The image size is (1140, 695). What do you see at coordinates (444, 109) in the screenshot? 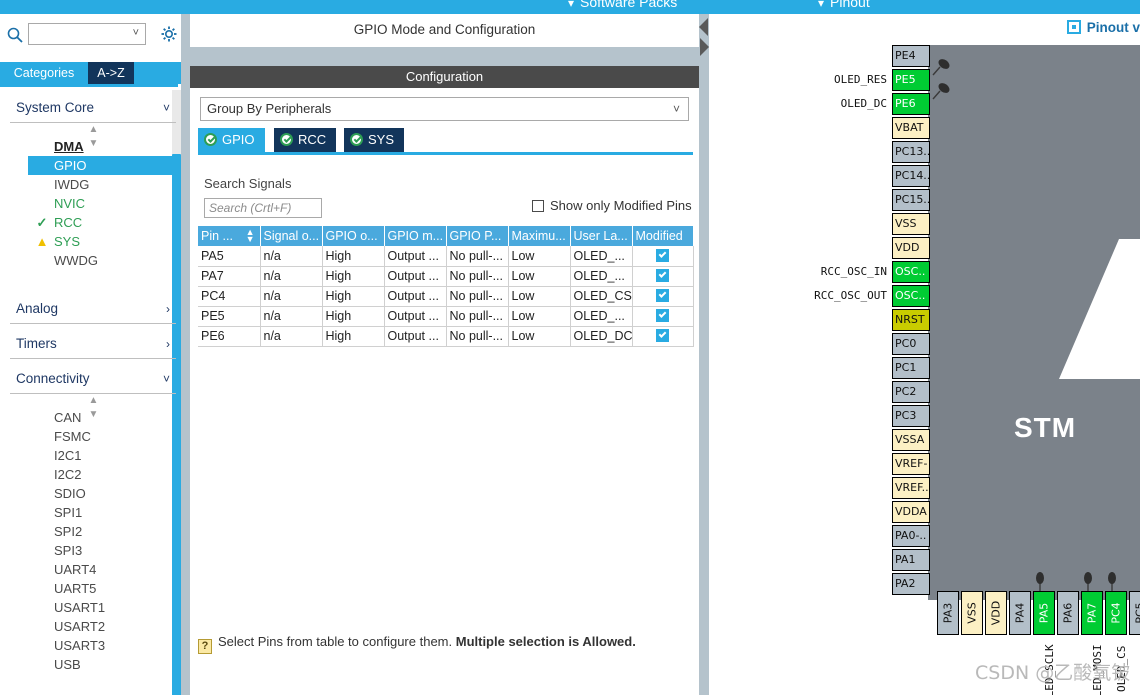
I see `group-by-select: Group By Peripherals ˅` at bounding box center [444, 109].